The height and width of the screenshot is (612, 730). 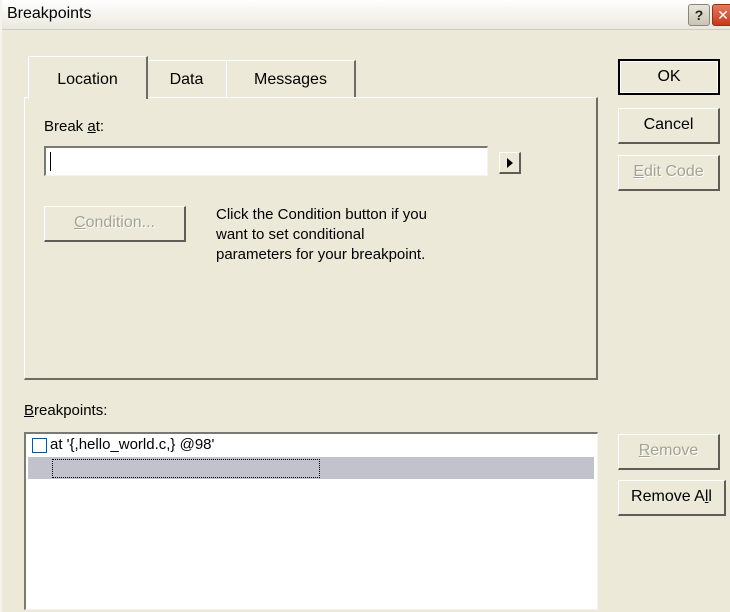 I want to click on tab-data: Data, so click(x=187, y=79).